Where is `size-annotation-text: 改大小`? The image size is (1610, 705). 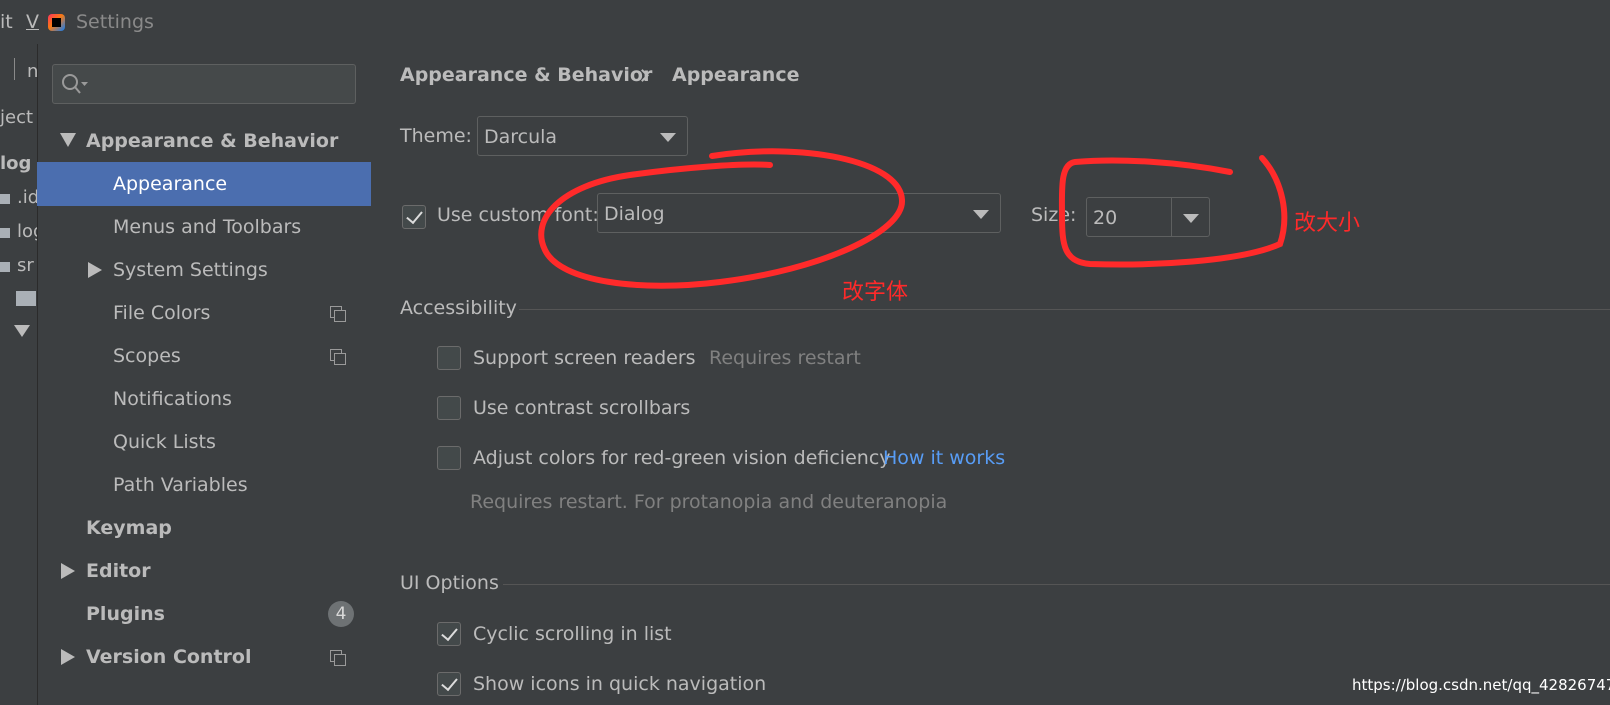
size-annotation-text: 改大小 is located at coordinates (1327, 223).